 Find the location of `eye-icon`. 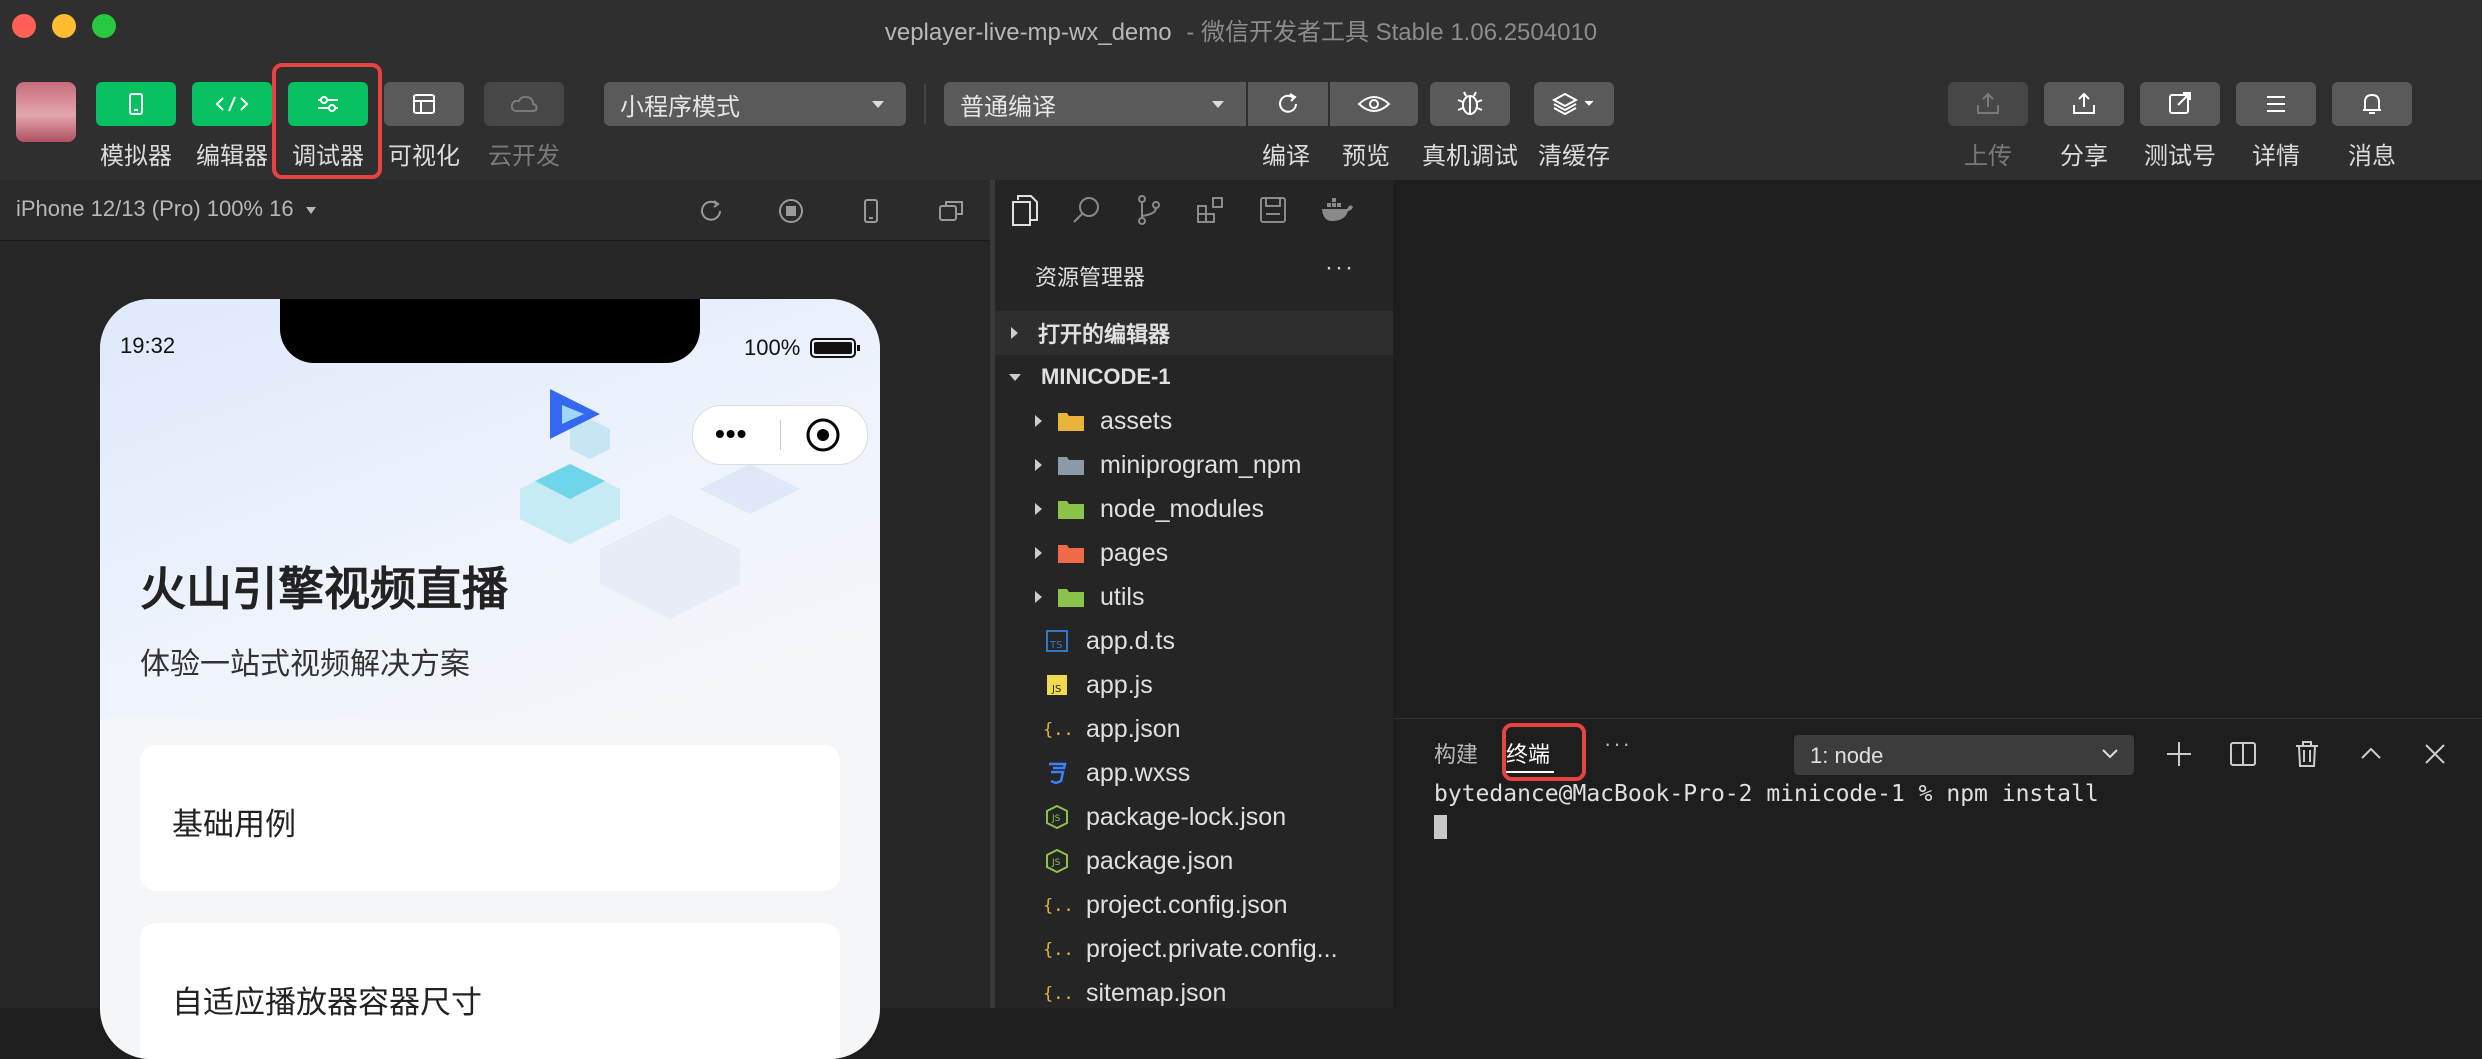

eye-icon is located at coordinates (1374, 104).